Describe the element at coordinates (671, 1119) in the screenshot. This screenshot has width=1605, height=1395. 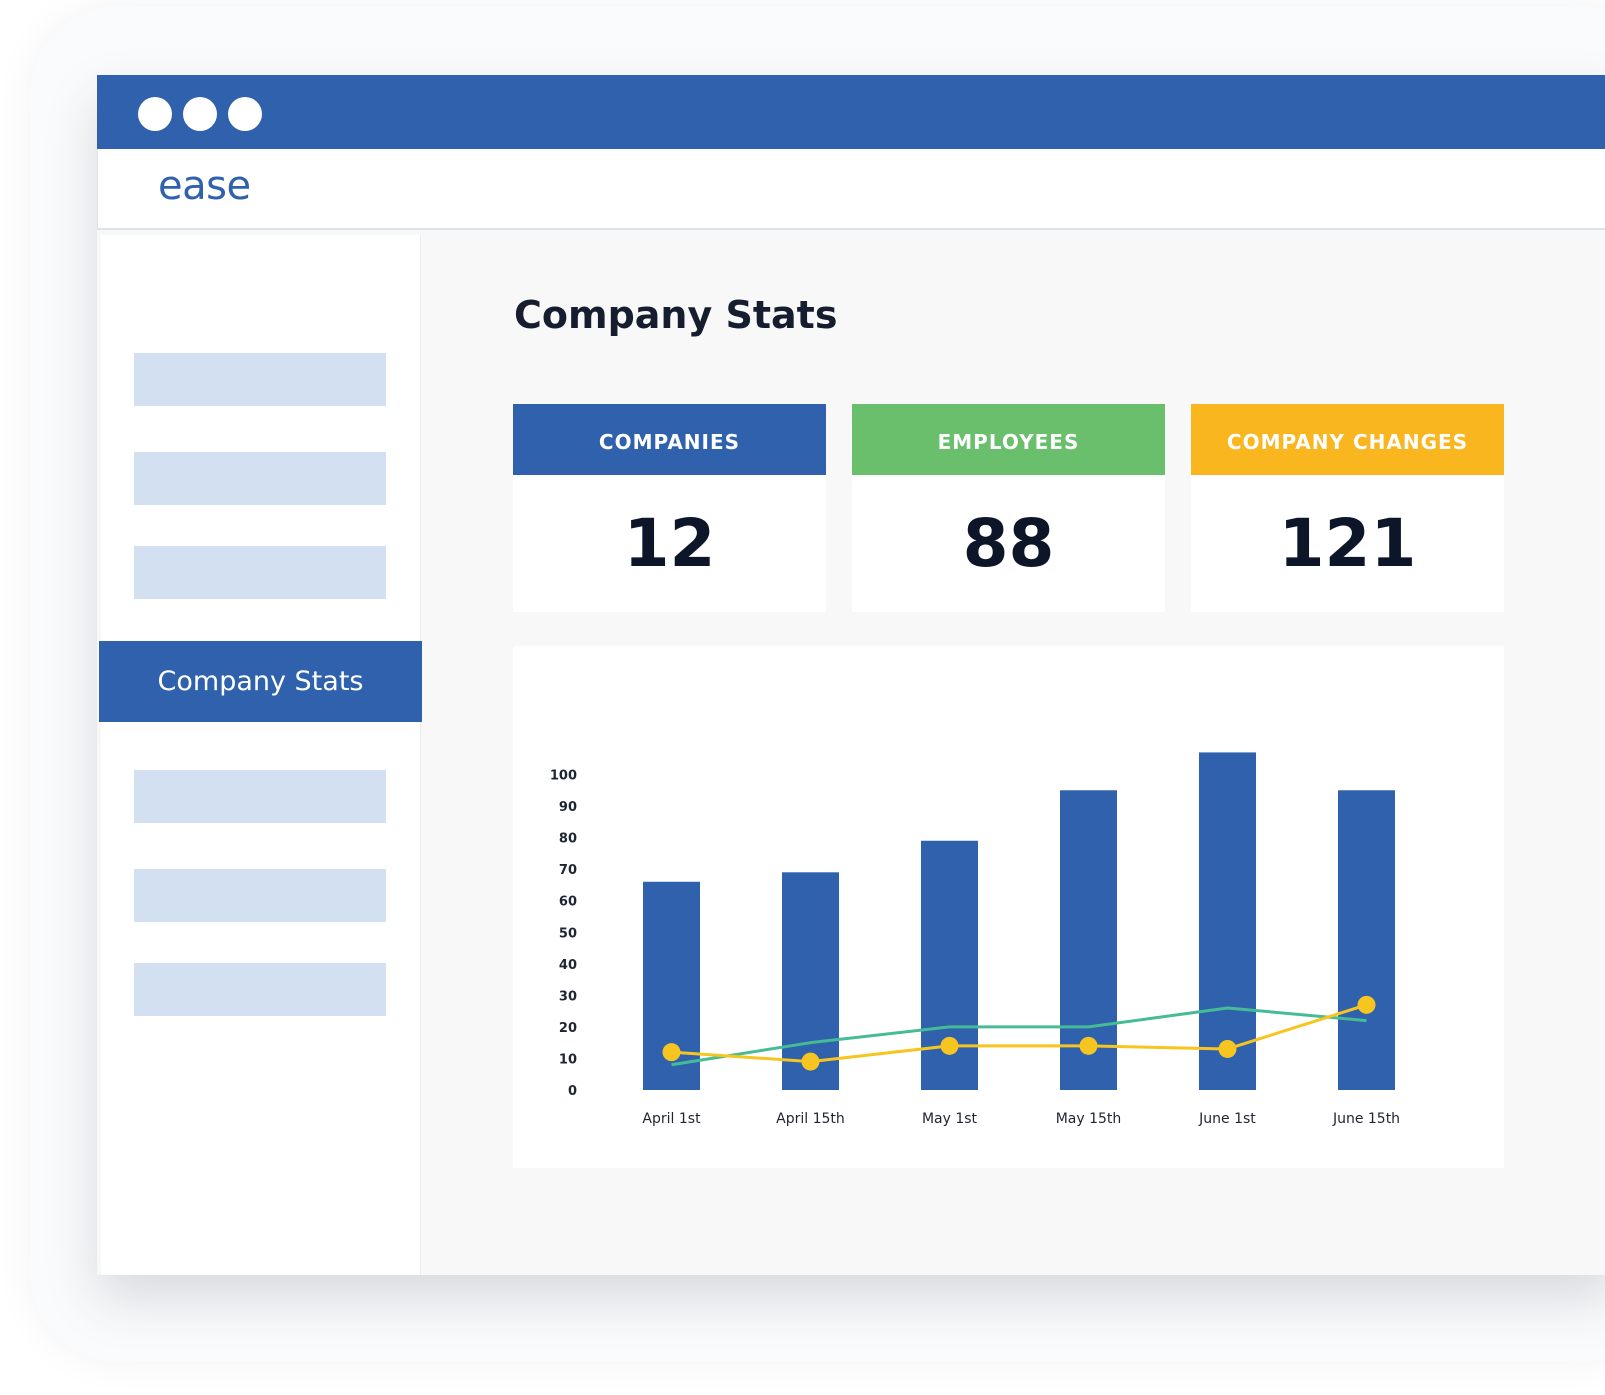
I see `x-tick-label: April 1st` at that location.